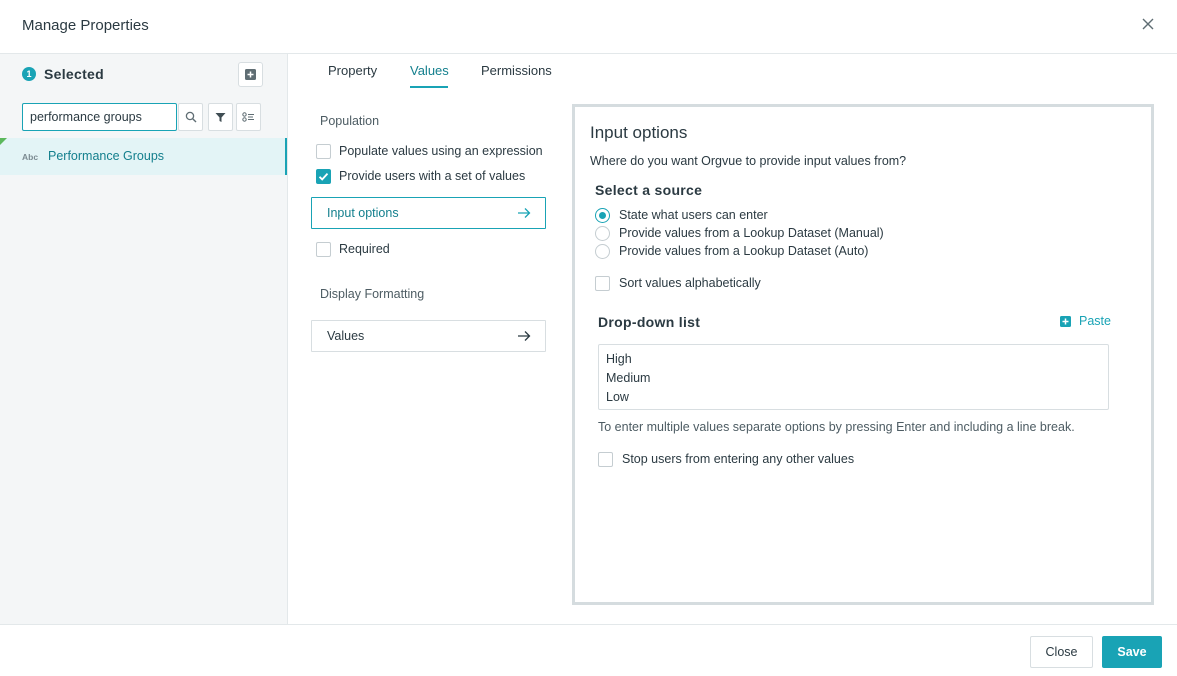  I want to click on expression-checkbox, so click(323, 151).